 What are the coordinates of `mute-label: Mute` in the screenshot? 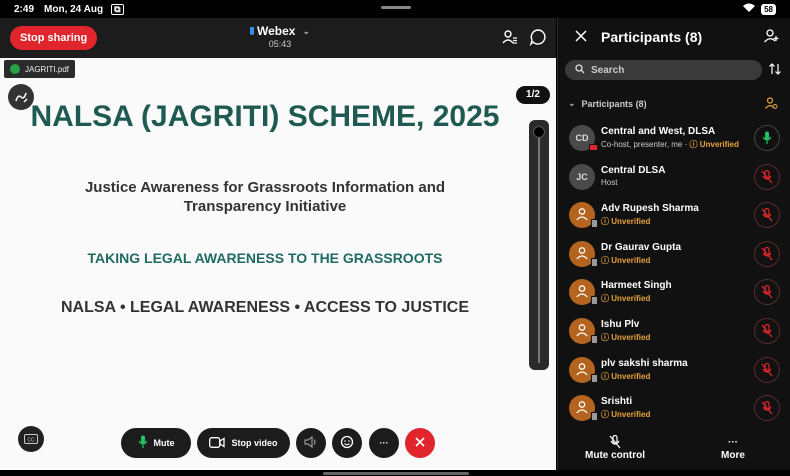 It's located at (164, 443).